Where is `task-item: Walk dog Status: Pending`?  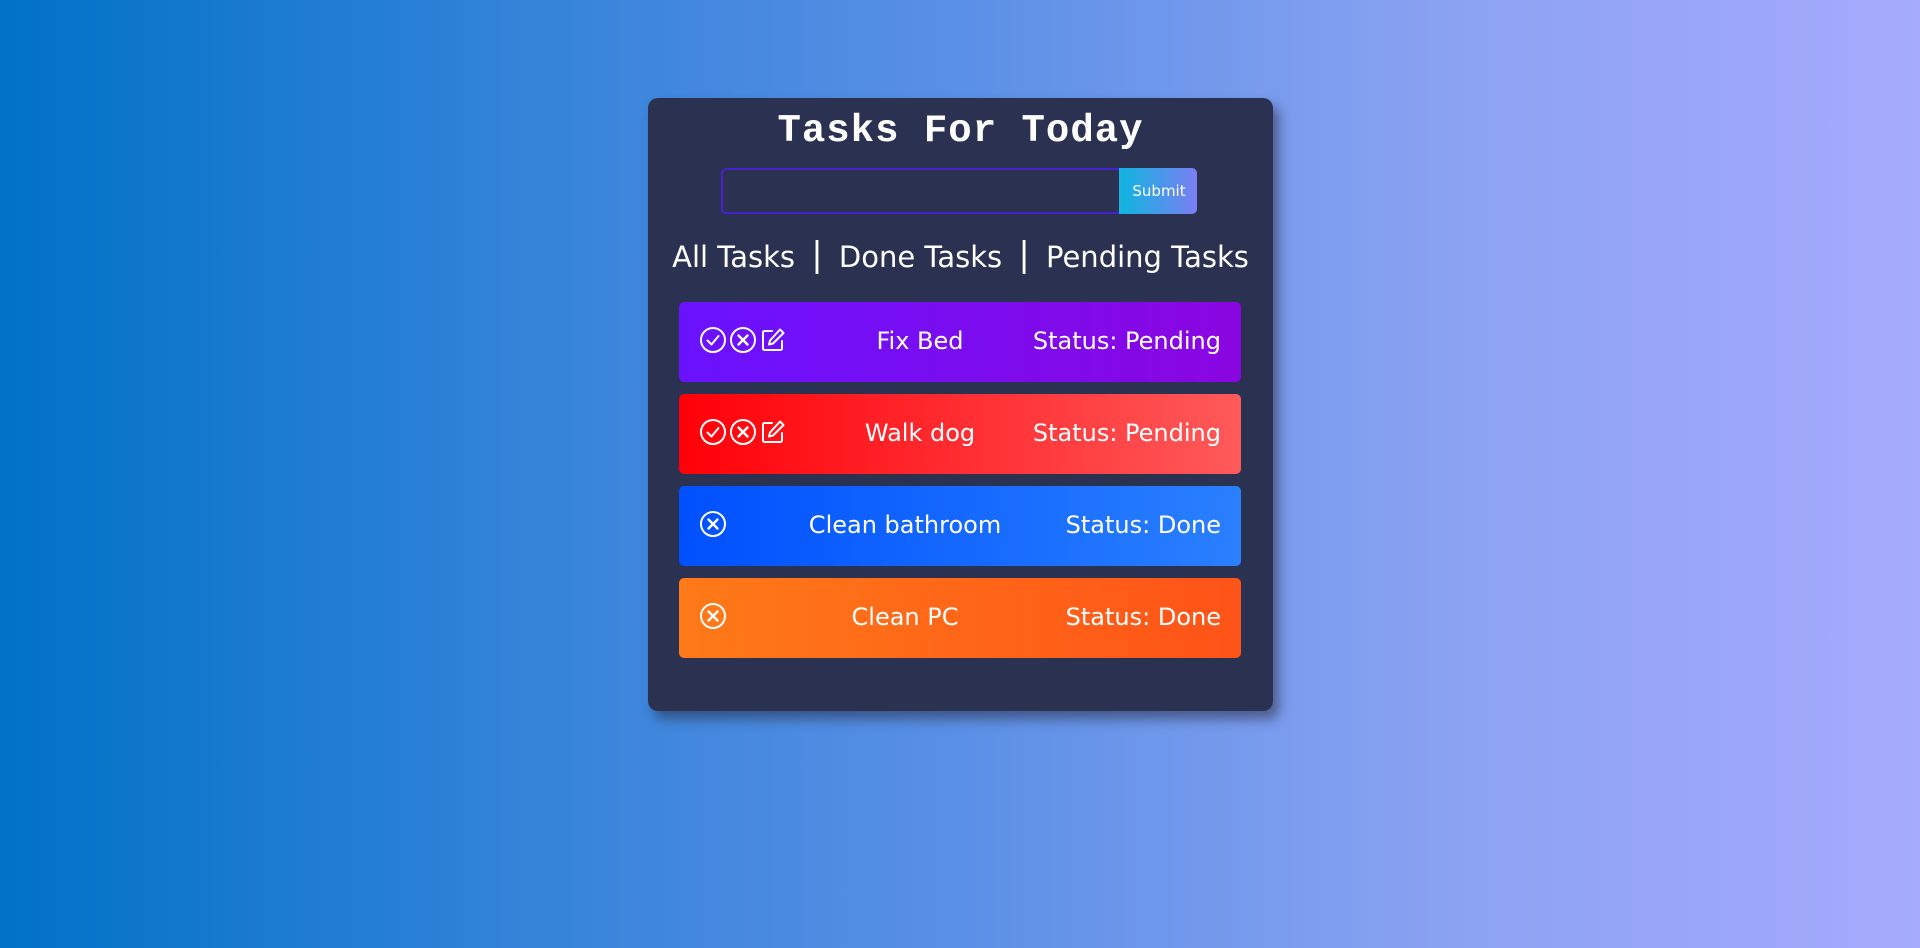
task-item: Walk dog Status: Pending is located at coordinates (960, 434).